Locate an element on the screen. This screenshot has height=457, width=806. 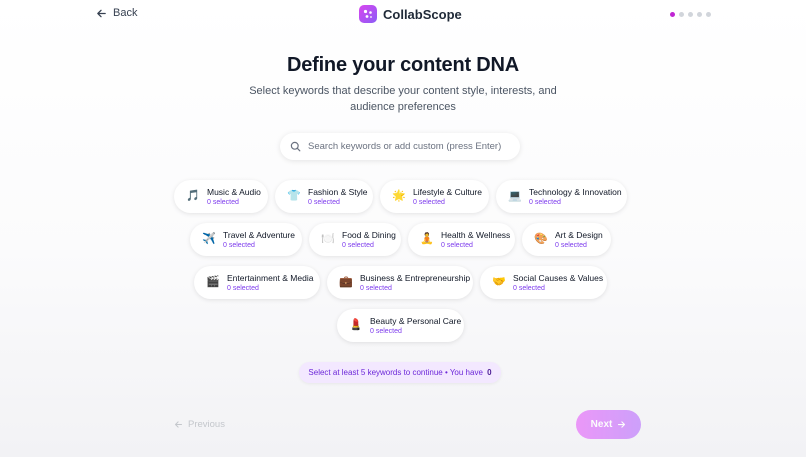
category-food-dining: 🍽️ Food & Dining 0 selected is located at coordinates (355, 239).